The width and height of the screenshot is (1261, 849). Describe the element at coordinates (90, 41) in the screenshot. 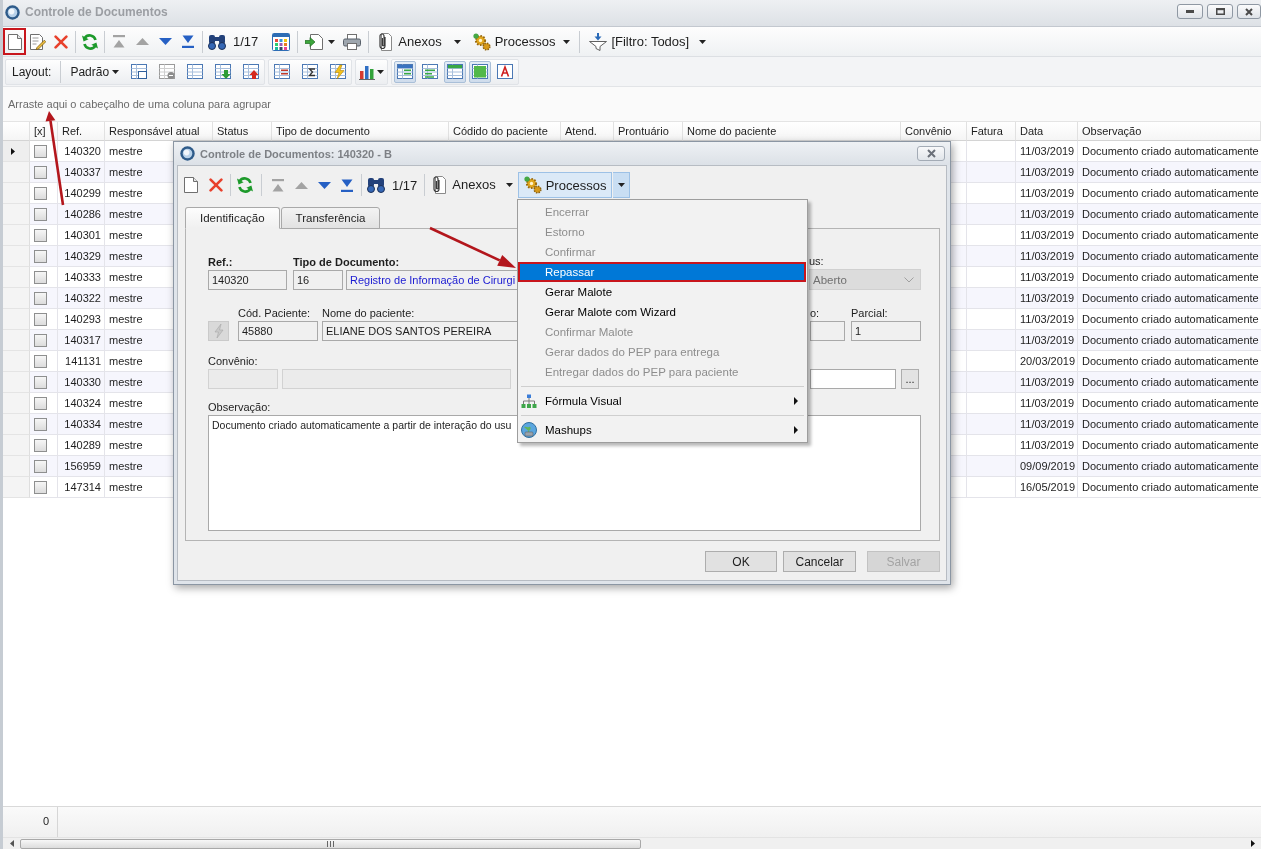

I see `refresh-icon` at that location.